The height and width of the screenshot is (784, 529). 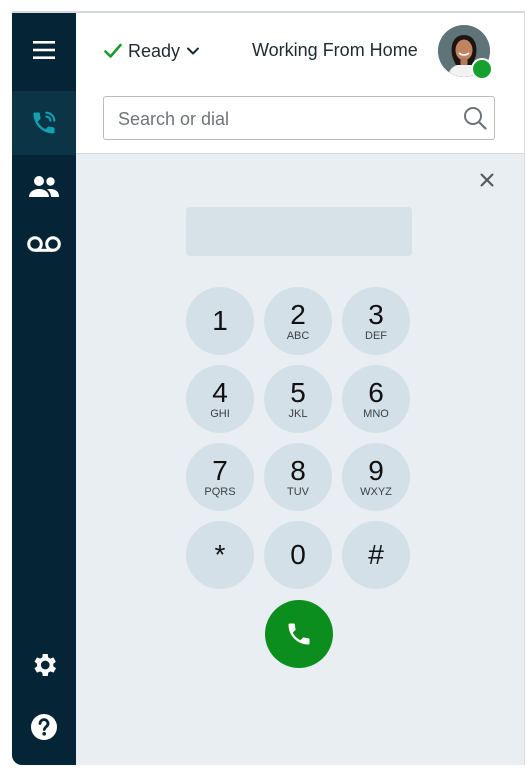 I want to click on sidebar, so click(x=44, y=389).